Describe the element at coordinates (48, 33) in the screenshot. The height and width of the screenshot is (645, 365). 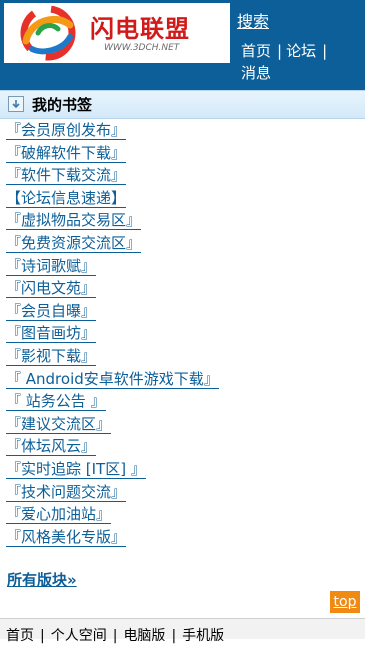
I see `swirl-logo-icon` at that location.